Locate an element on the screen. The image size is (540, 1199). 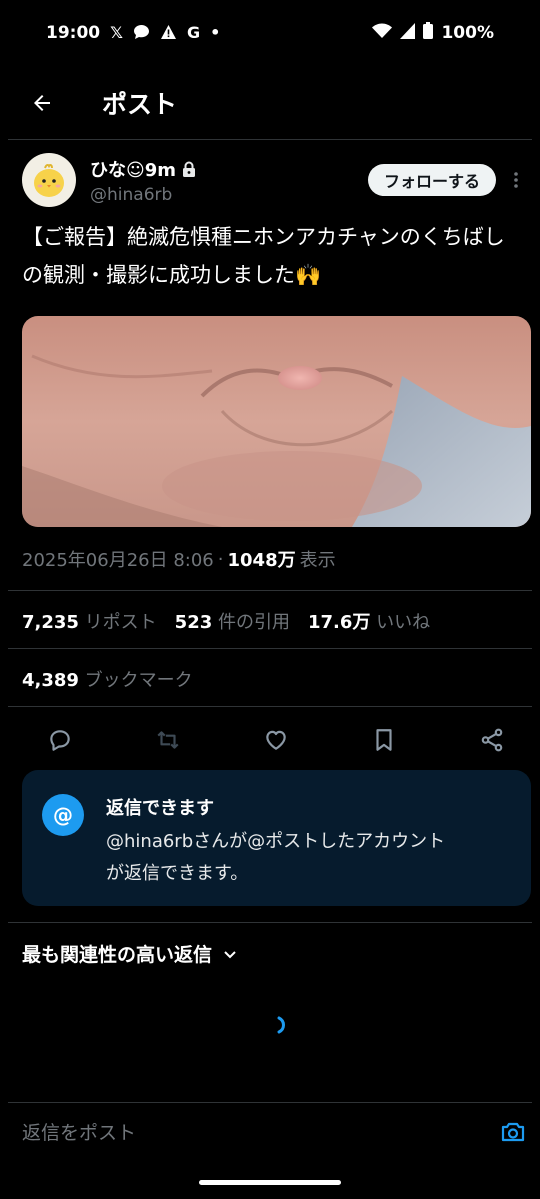
chat-icon is located at coordinates (141, 33).